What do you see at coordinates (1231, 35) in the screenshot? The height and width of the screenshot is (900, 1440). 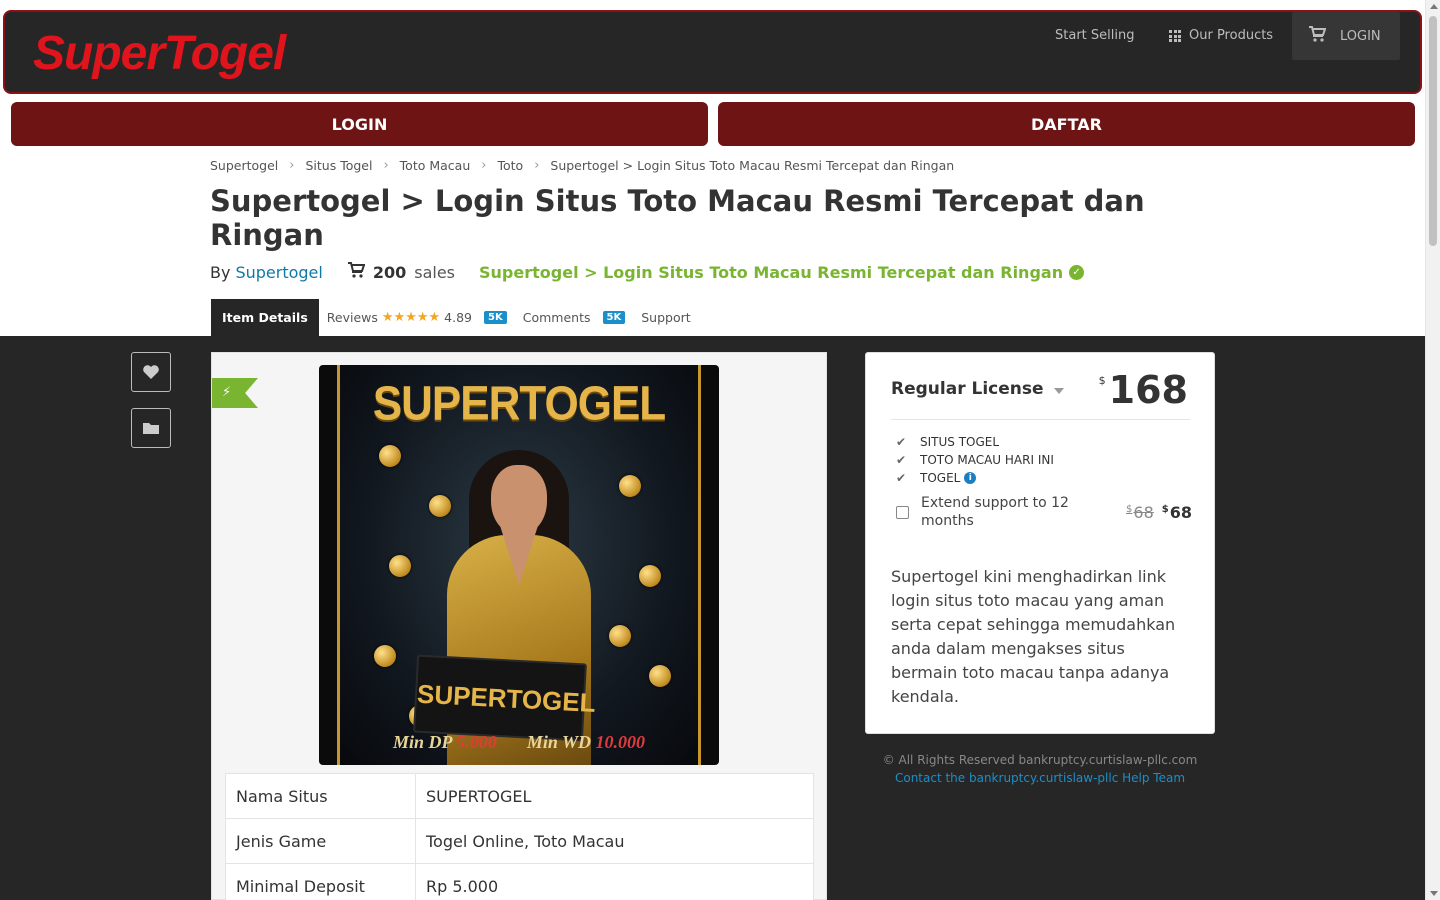 I see `our-products-label: Our Products` at bounding box center [1231, 35].